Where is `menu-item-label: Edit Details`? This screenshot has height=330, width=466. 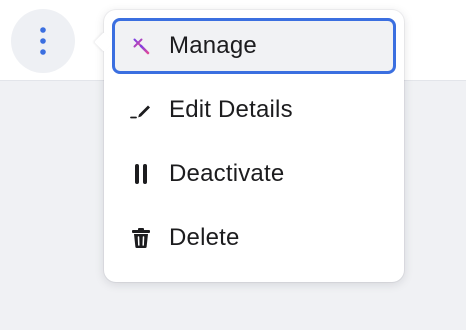
menu-item-label: Edit Details is located at coordinates (231, 109).